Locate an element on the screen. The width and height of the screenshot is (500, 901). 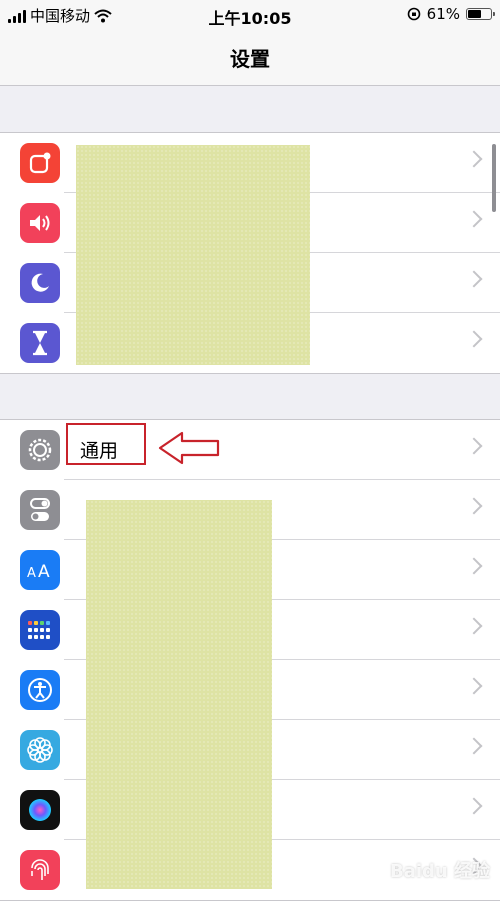
grid-icon is located at coordinates (40, 630).